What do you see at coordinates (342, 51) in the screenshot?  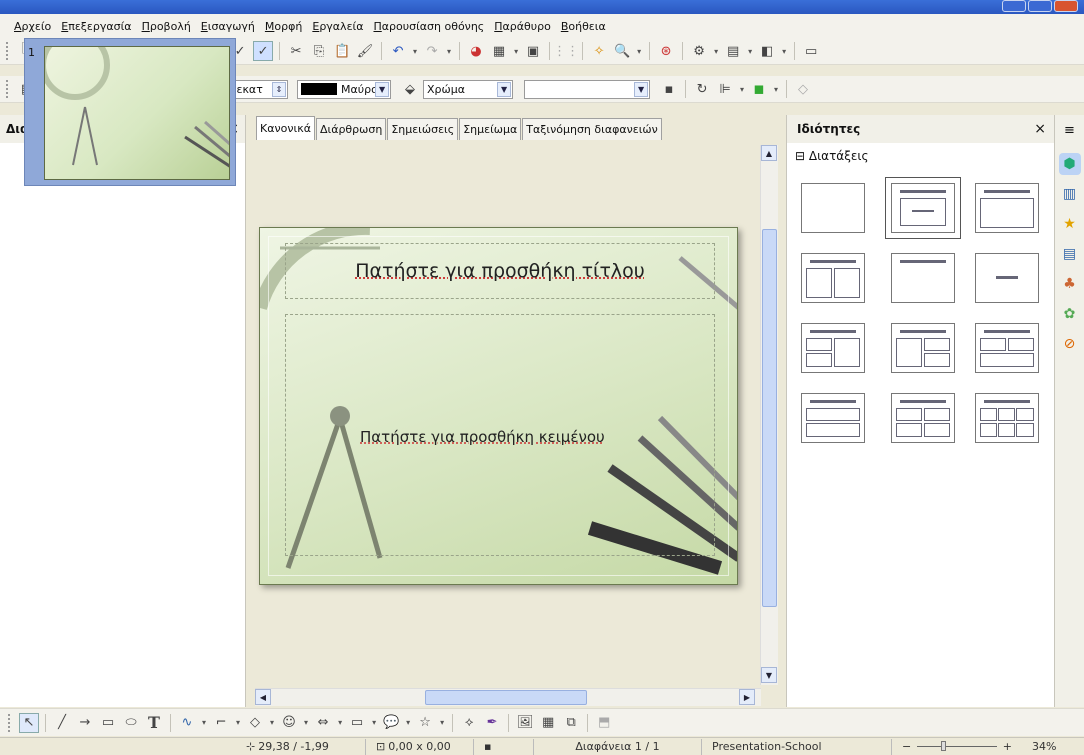 I see `paste-icon: 📋` at bounding box center [342, 51].